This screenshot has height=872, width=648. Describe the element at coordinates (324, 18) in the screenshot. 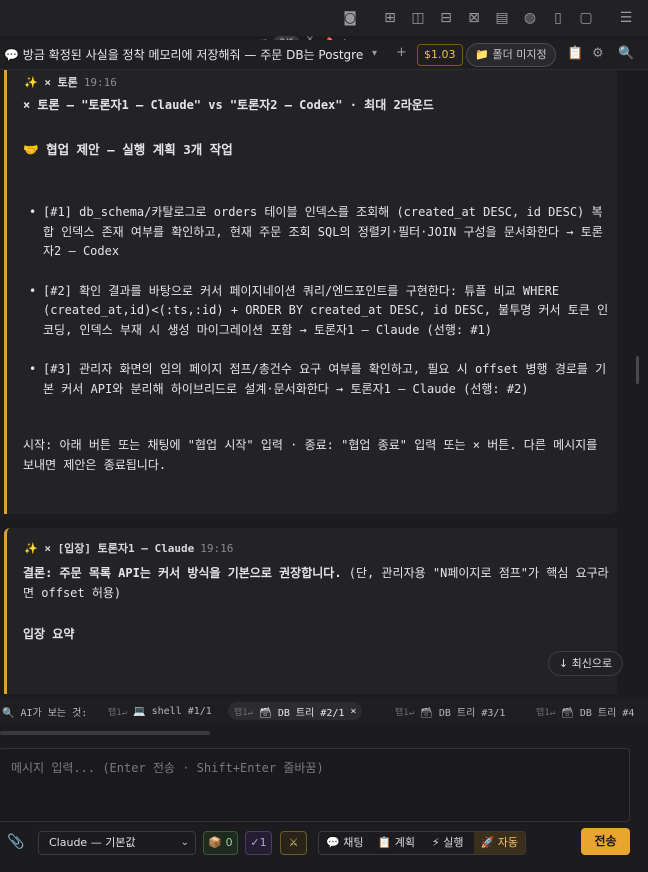

I see `top-toolbar: ◙ ⊞ ◫ ⊟ ⊠ ▤ ◍ ▯ ▢ ☰` at that location.